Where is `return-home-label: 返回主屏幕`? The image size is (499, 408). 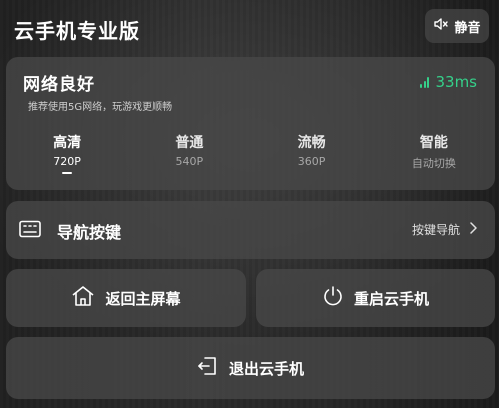 return-home-label: 返回主屏幕 is located at coordinates (143, 298).